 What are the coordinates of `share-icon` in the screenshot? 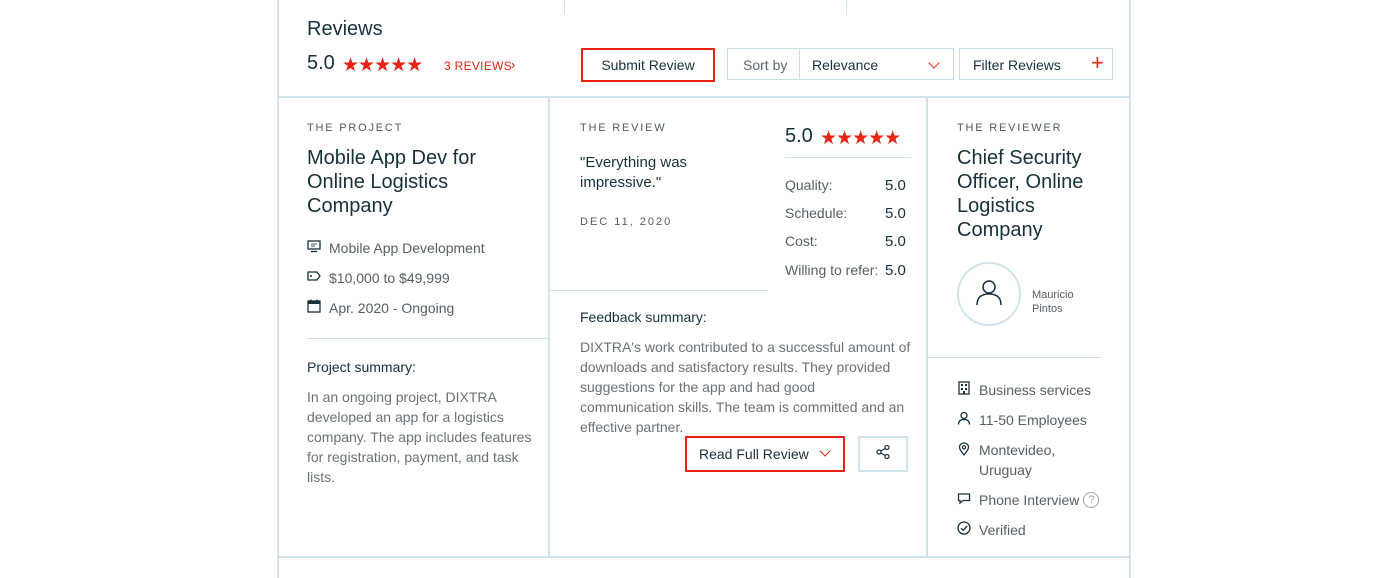 It's located at (883, 454).